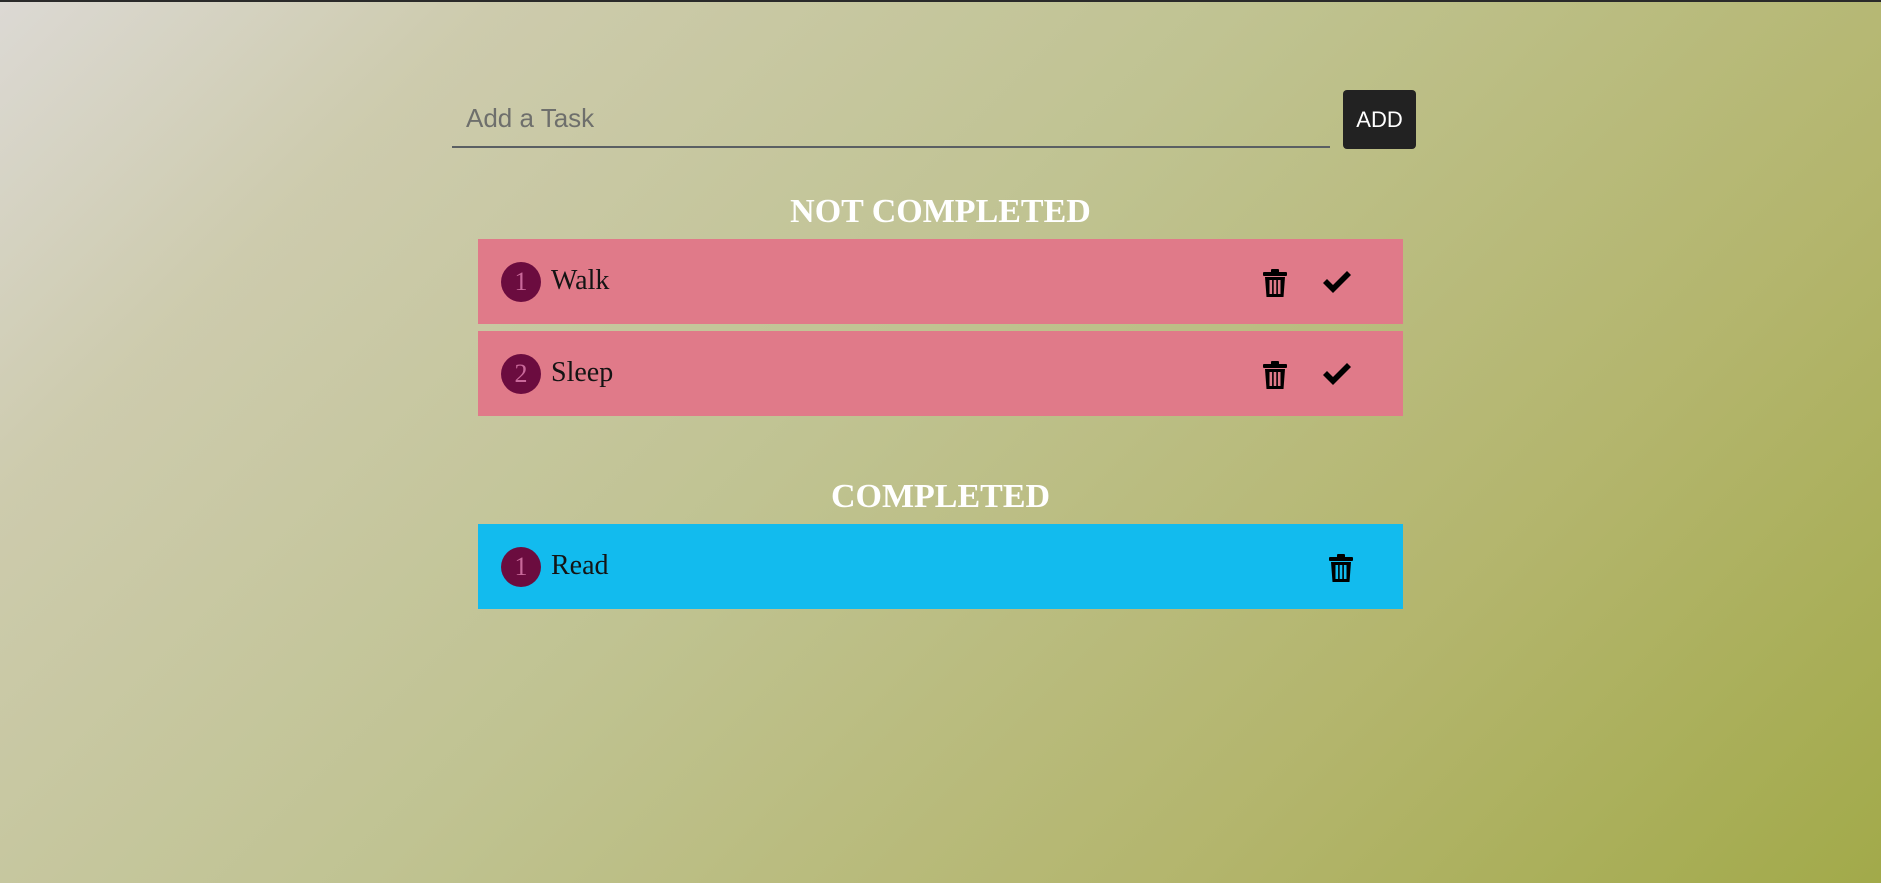  Describe the element at coordinates (521, 374) in the screenshot. I see `task-number-badge: 2` at that location.